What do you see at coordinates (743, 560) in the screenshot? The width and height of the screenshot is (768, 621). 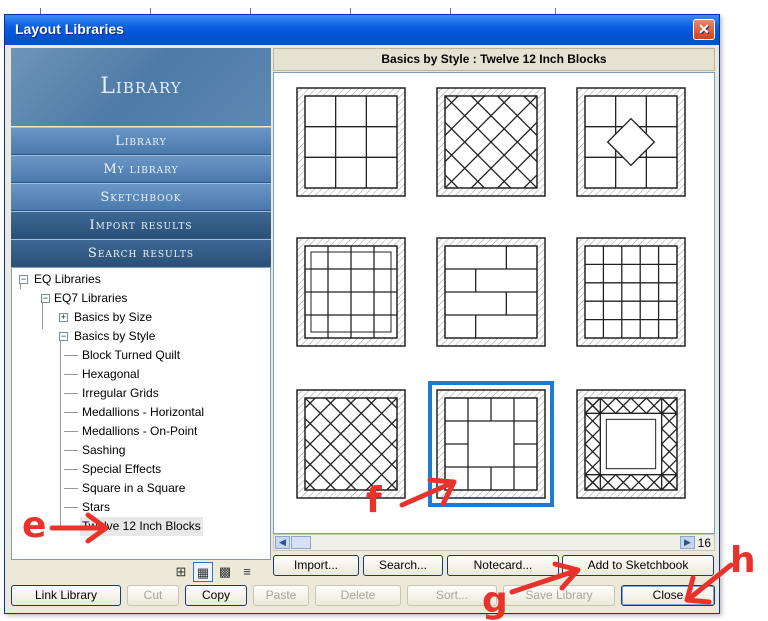 I see `annotation-h: h` at bounding box center [743, 560].